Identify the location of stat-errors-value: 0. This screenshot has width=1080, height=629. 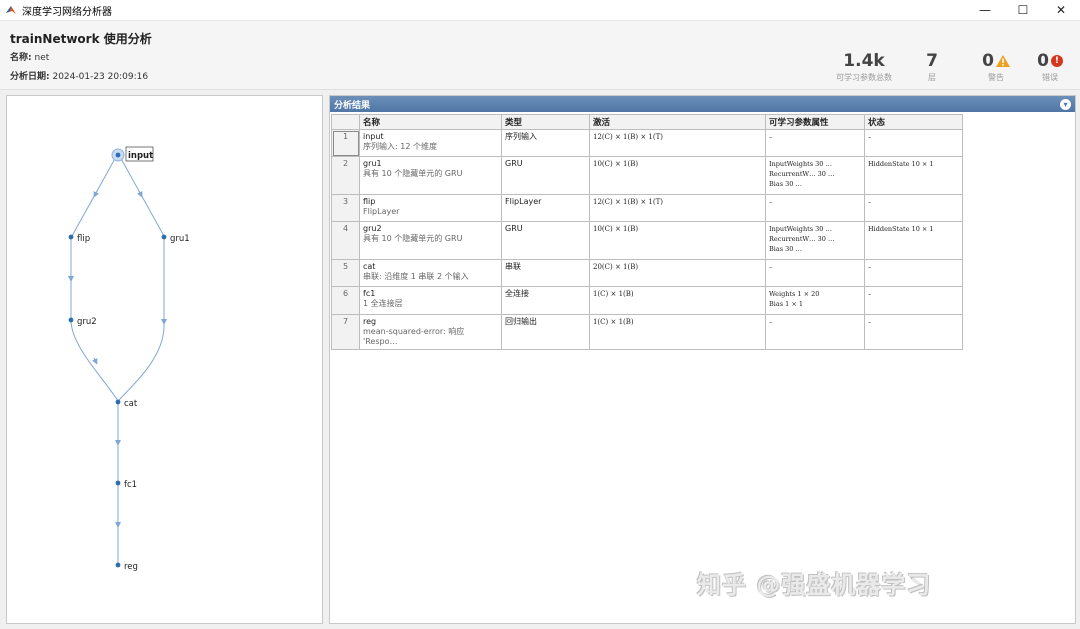
(1043, 61).